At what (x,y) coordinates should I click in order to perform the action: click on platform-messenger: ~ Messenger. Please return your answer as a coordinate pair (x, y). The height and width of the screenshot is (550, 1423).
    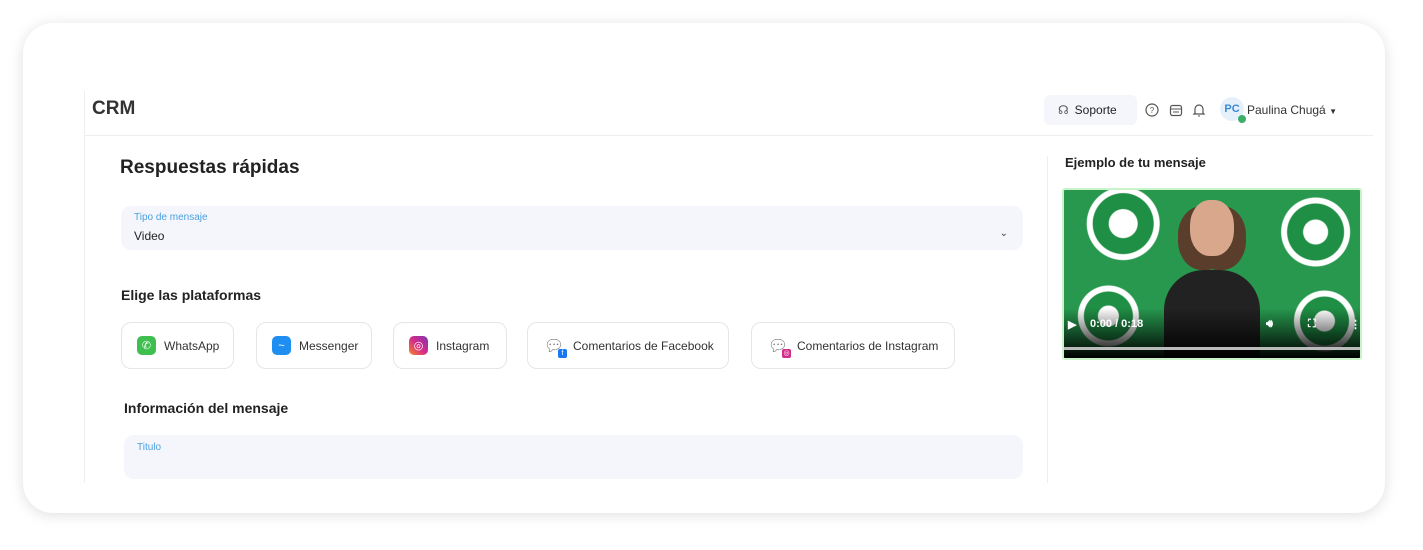
    Looking at the image, I should click on (314, 345).